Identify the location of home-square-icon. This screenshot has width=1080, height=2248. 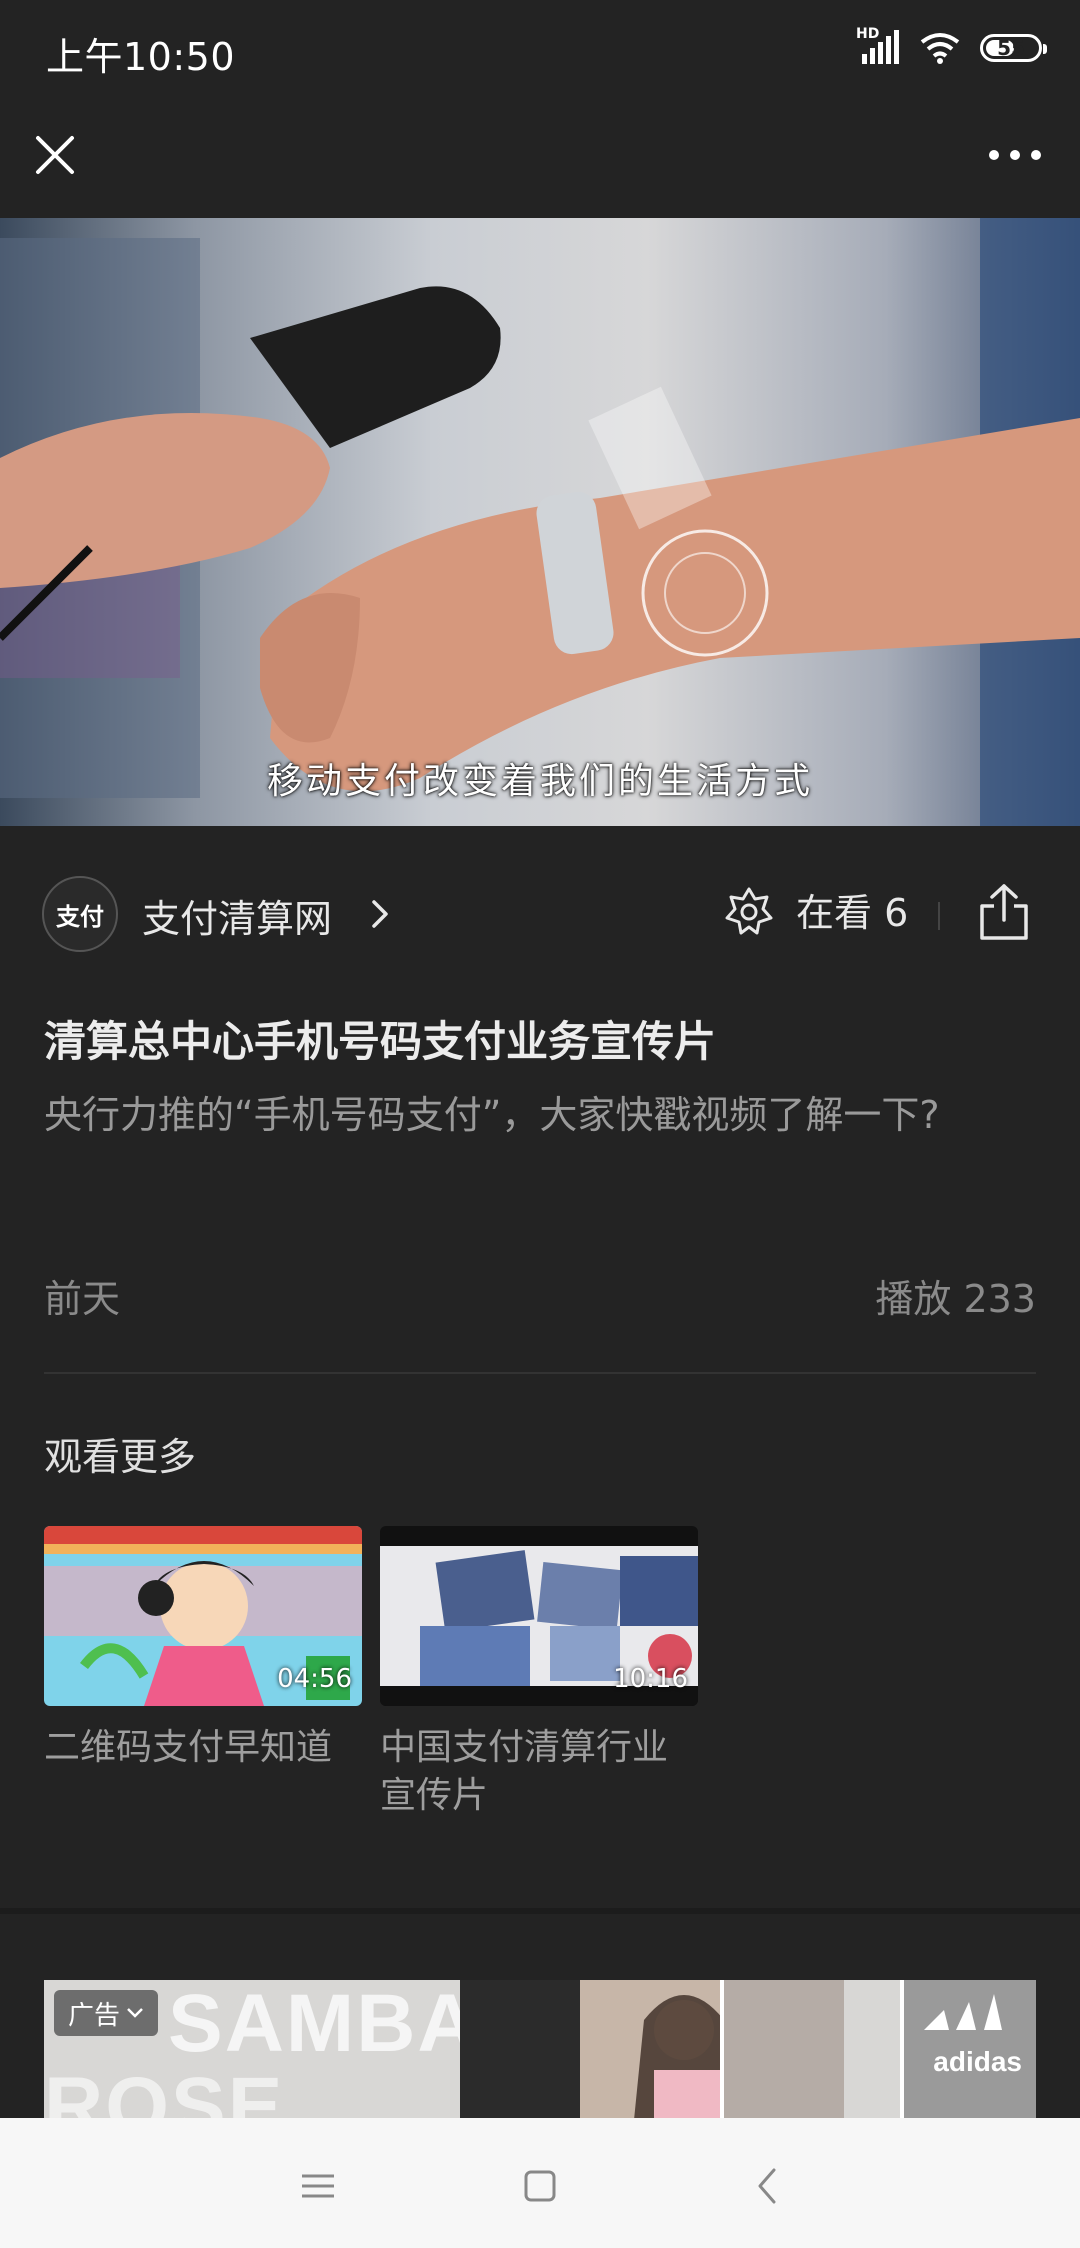
(540, 2186).